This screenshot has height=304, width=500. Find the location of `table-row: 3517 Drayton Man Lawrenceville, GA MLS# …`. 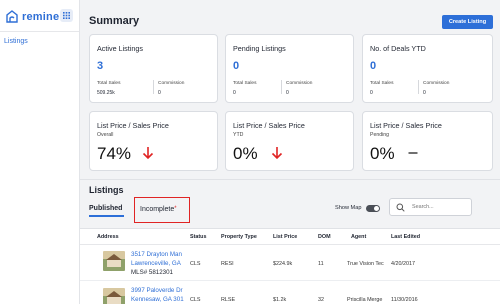

table-row: 3517 Drayton Man Lawrenceville, GA MLS# … is located at coordinates (290, 263).